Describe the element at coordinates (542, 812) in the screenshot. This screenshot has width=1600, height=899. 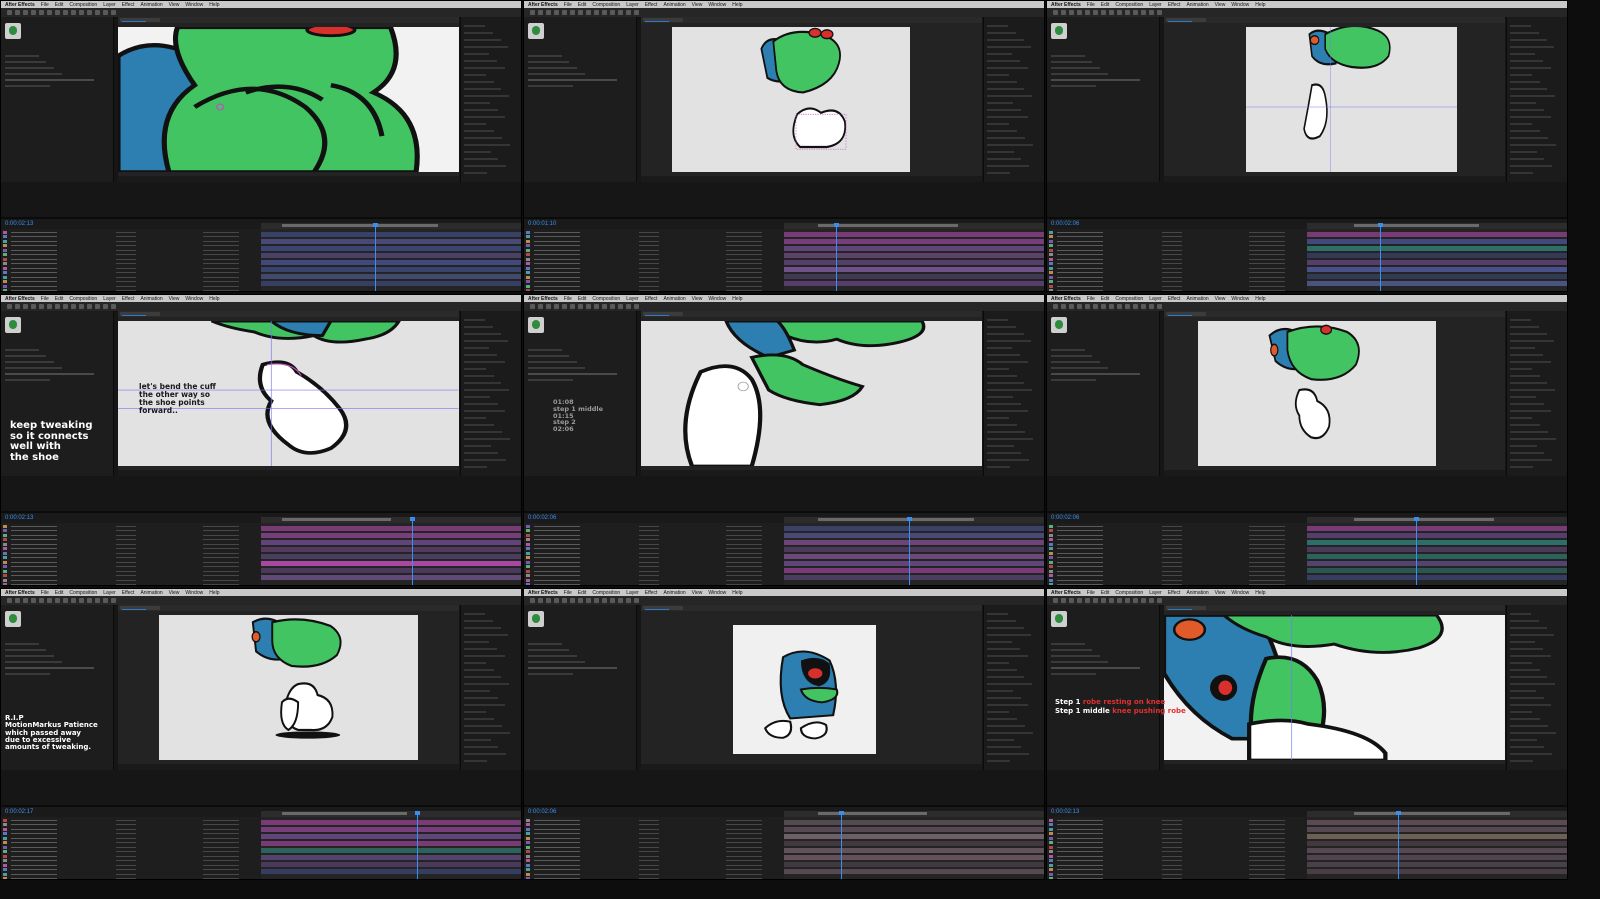
I see `current-time: 0:00:02:06` at that location.